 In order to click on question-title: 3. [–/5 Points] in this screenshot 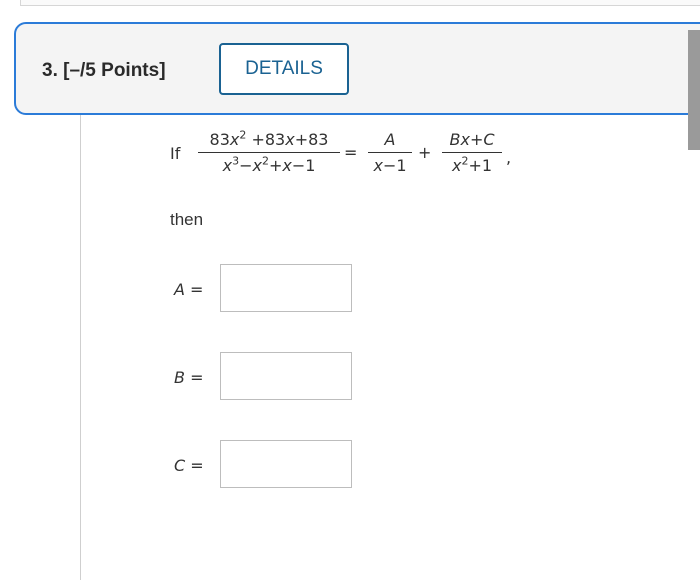, I will do `click(104, 70)`.